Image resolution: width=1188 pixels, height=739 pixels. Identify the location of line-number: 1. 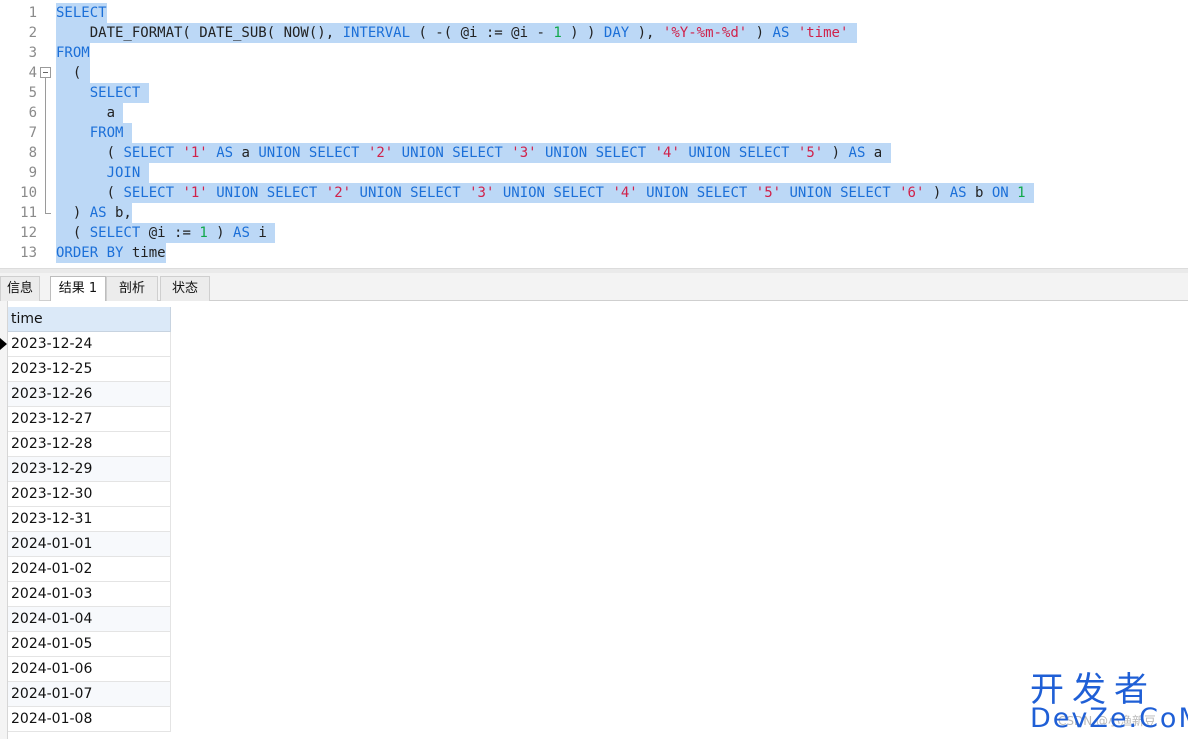
(32, 13).